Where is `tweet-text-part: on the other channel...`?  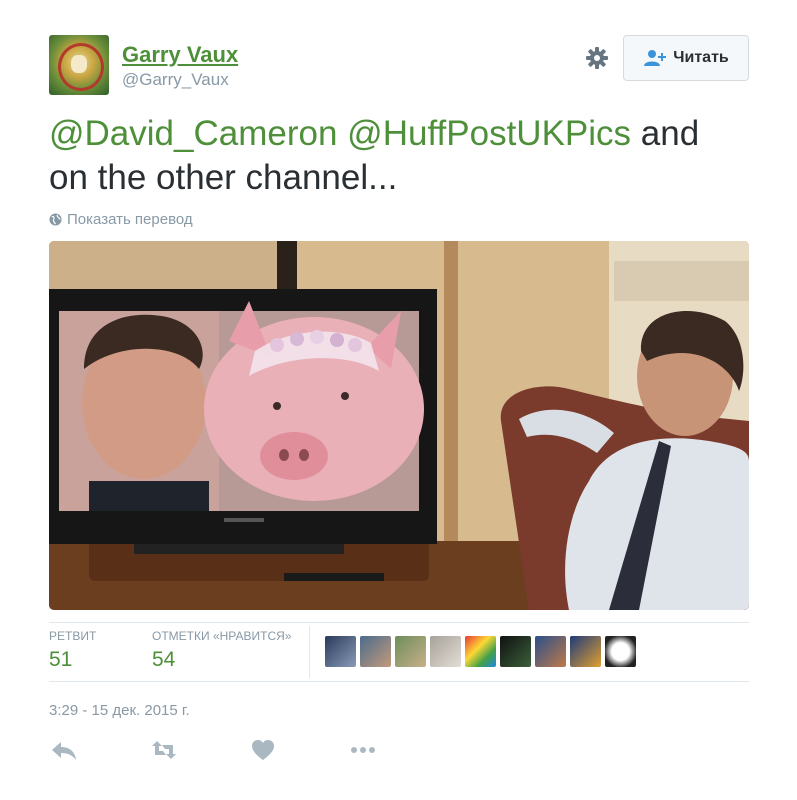 tweet-text-part: on the other channel... is located at coordinates (223, 177).